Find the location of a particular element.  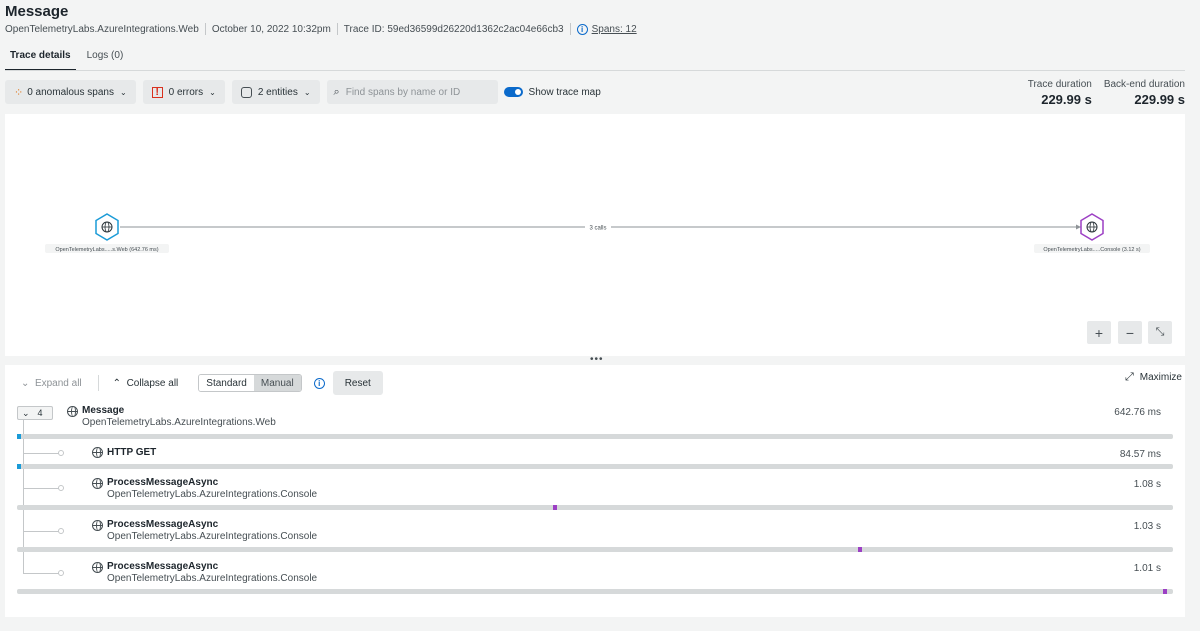

expand-all-label: Expand all is located at coordinates (58, 383).